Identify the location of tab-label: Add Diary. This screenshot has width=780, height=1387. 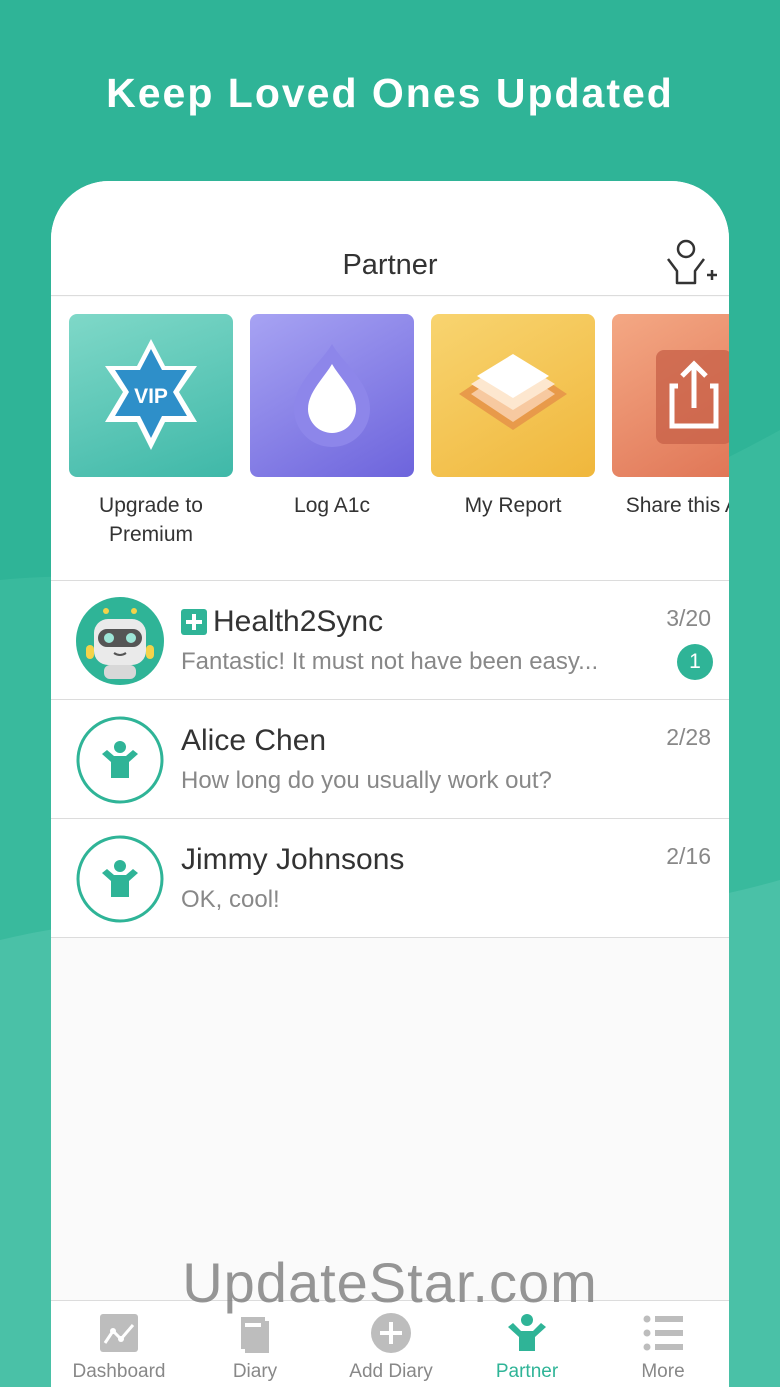
(391, 1371).